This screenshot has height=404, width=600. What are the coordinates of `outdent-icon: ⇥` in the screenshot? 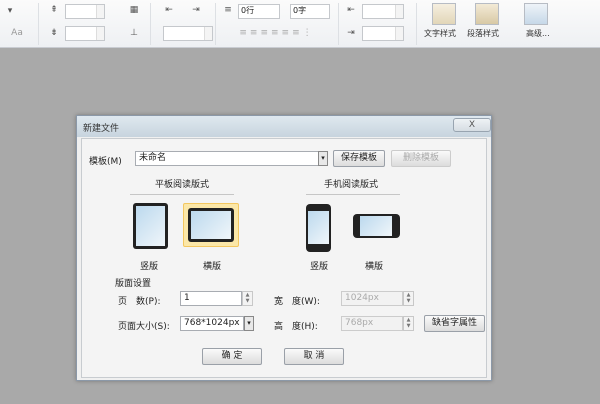 It's located at (196, 10).